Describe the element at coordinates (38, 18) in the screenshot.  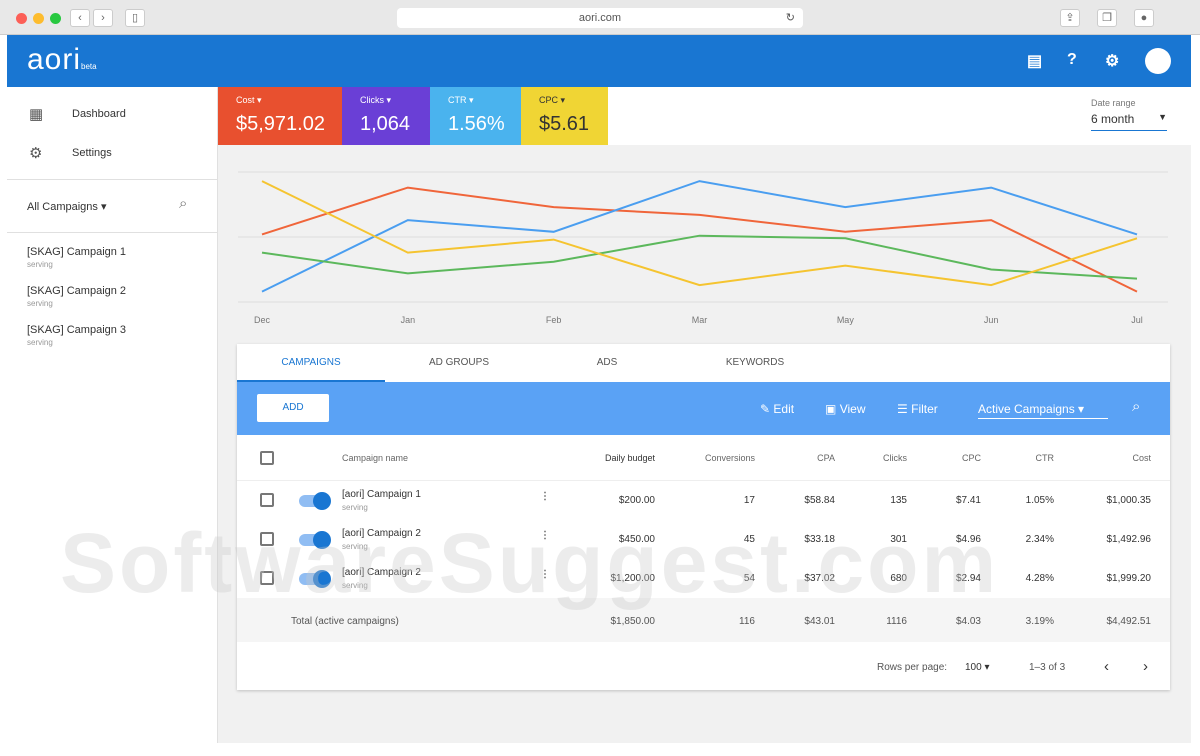
I see `minimize-window-icon` at that location.